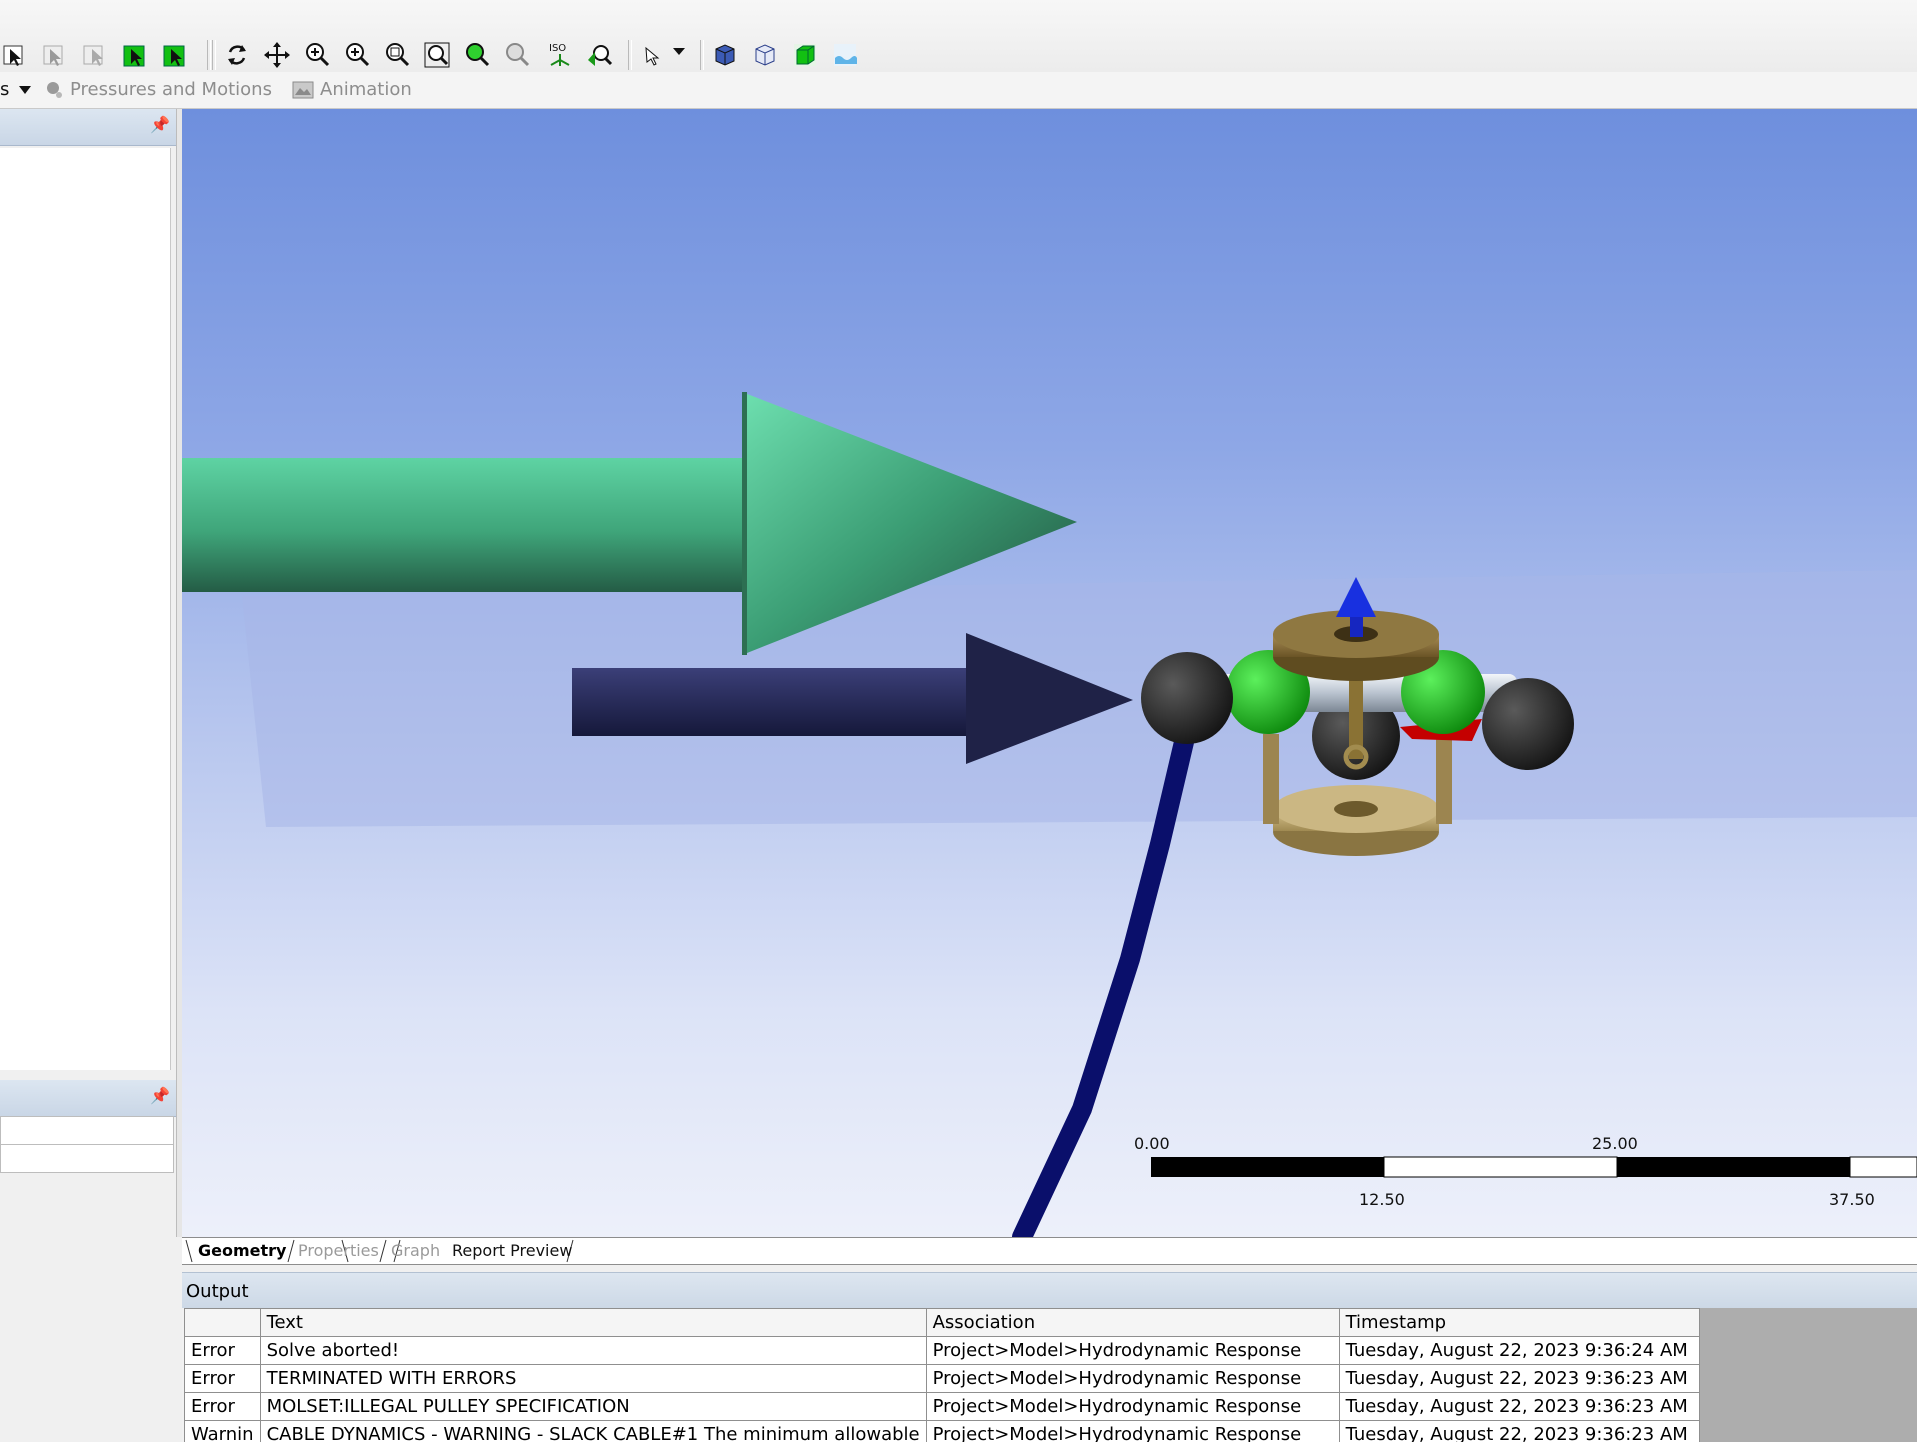 The height and width of the screenshot is (1442, 1917). I want to click on pressures-motions-label: Pressures and Motions, so click(171, 89).